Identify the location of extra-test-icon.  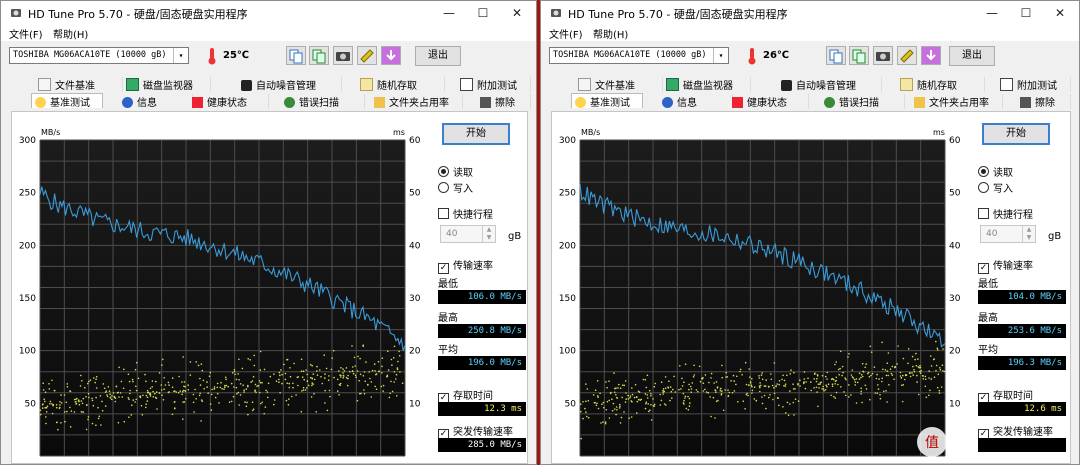
(1006, 84).